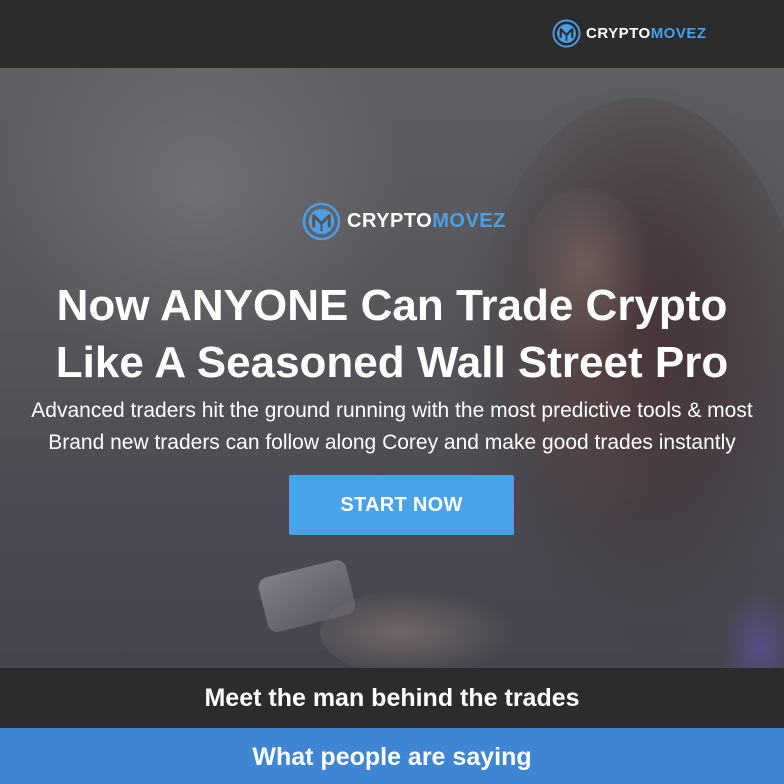  I want to click on hero-logo-wordmark: CRYPTOMOVEZ, so click(426, 220).